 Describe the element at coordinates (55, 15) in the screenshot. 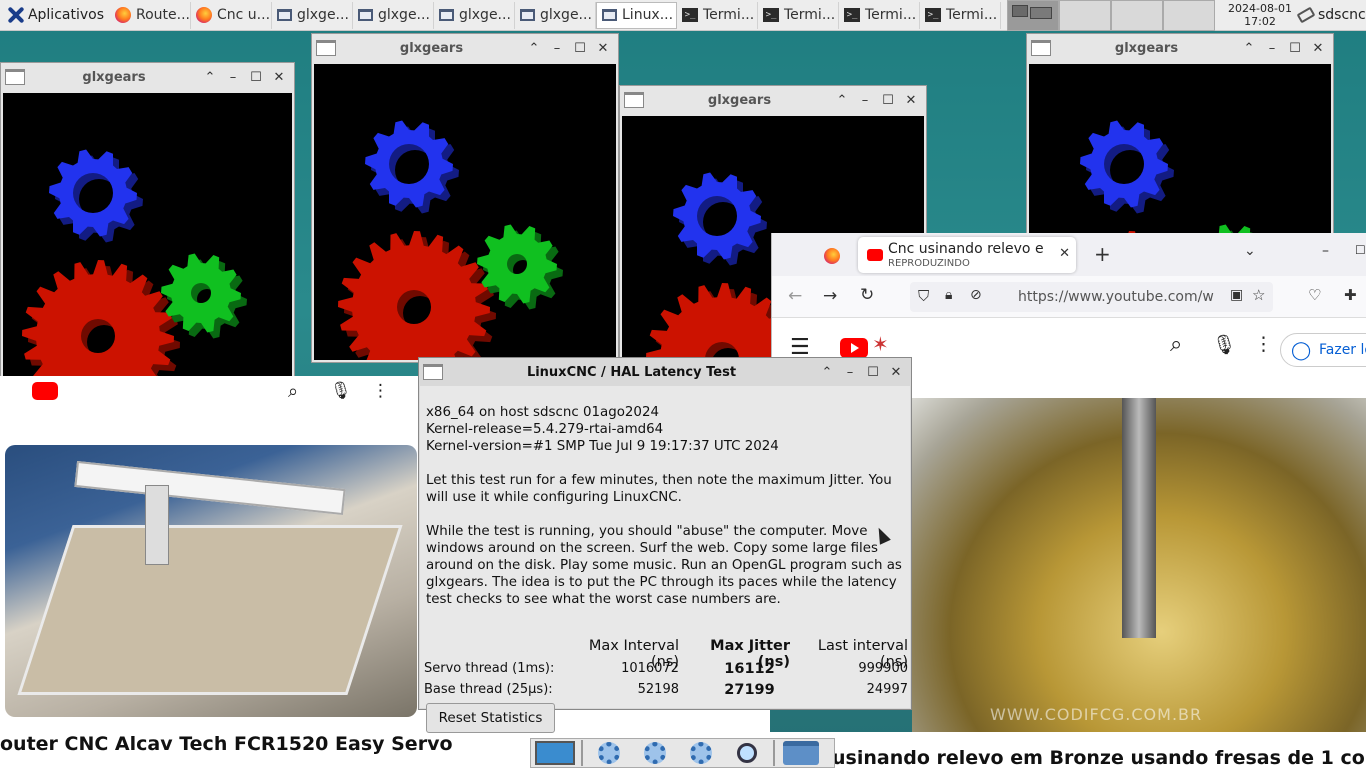

I see `applications-menu: Aplicativos` at that location.